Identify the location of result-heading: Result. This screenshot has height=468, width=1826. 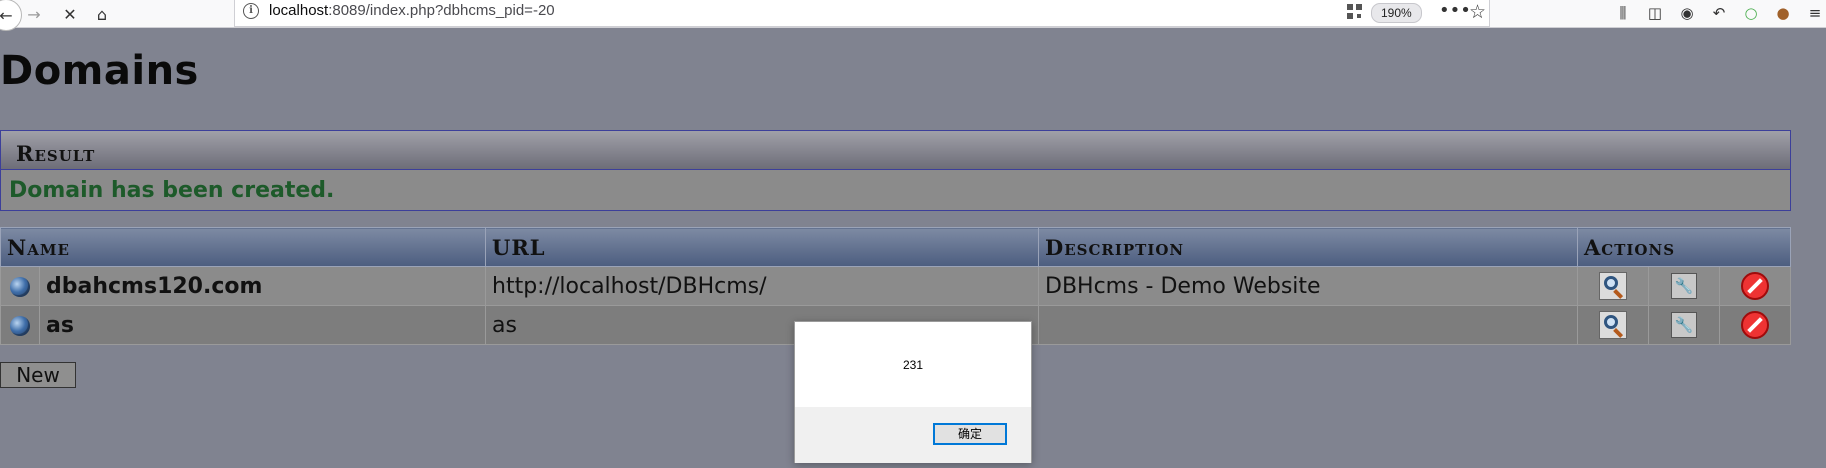
(56, 153).